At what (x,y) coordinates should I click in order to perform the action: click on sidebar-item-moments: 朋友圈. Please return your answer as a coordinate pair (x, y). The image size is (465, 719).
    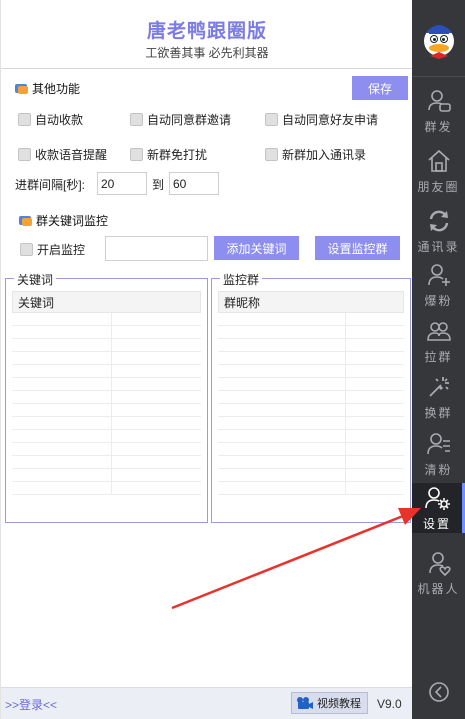
    Looking at the image, I should click on (438, 169).